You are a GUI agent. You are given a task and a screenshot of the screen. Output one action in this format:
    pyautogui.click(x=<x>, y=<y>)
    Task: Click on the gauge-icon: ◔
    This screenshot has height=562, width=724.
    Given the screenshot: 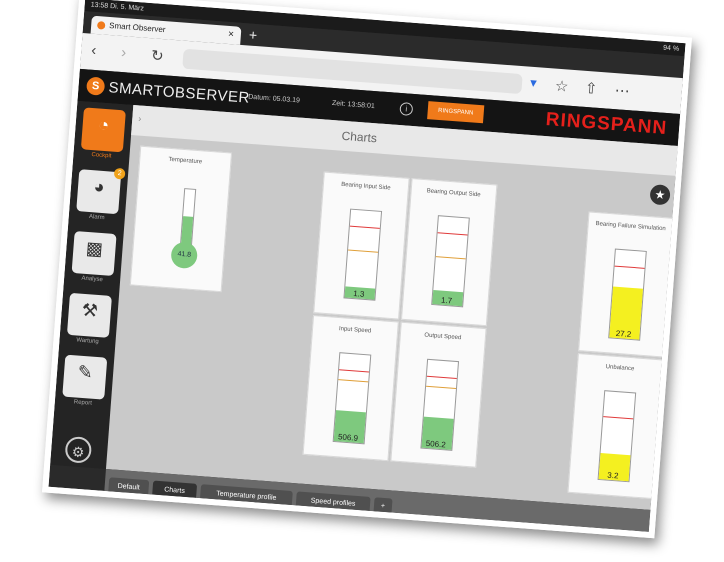 What is the action you would take?
    pyautogui.click(x=103, y=125)
    